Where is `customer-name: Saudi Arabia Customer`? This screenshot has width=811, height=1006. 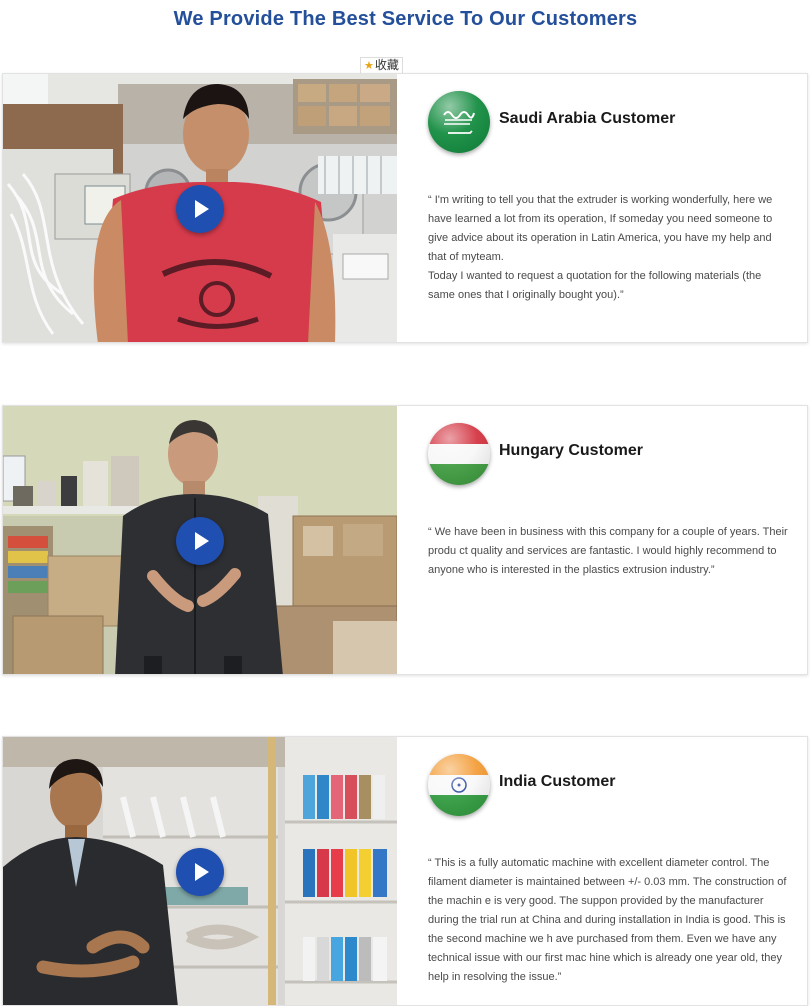 customer-name: Saudi Arabia Customer is located at coordinates (587, 118).